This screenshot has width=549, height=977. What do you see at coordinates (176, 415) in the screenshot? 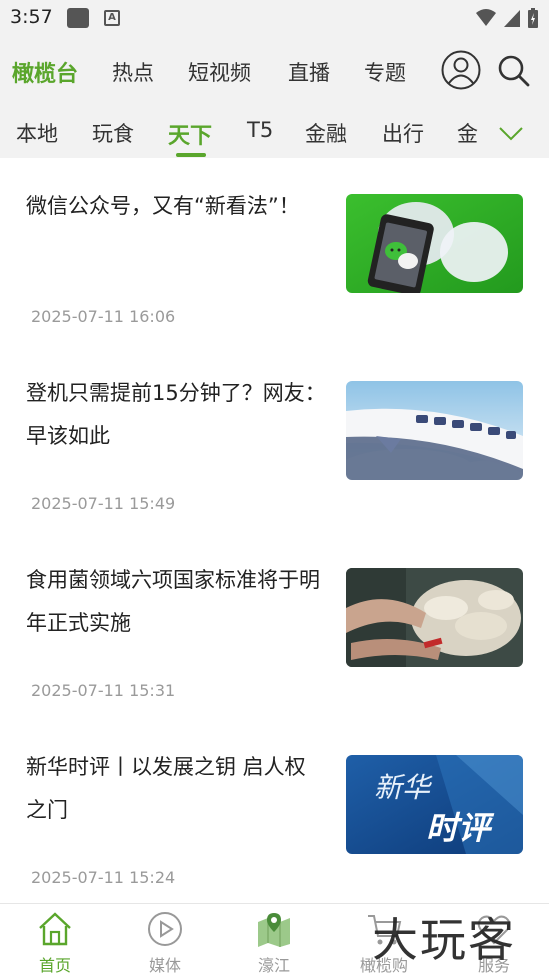
I see `news-title: 登机只需提前15分钟了？网友：早该如此` at bounding box center [176, 415].